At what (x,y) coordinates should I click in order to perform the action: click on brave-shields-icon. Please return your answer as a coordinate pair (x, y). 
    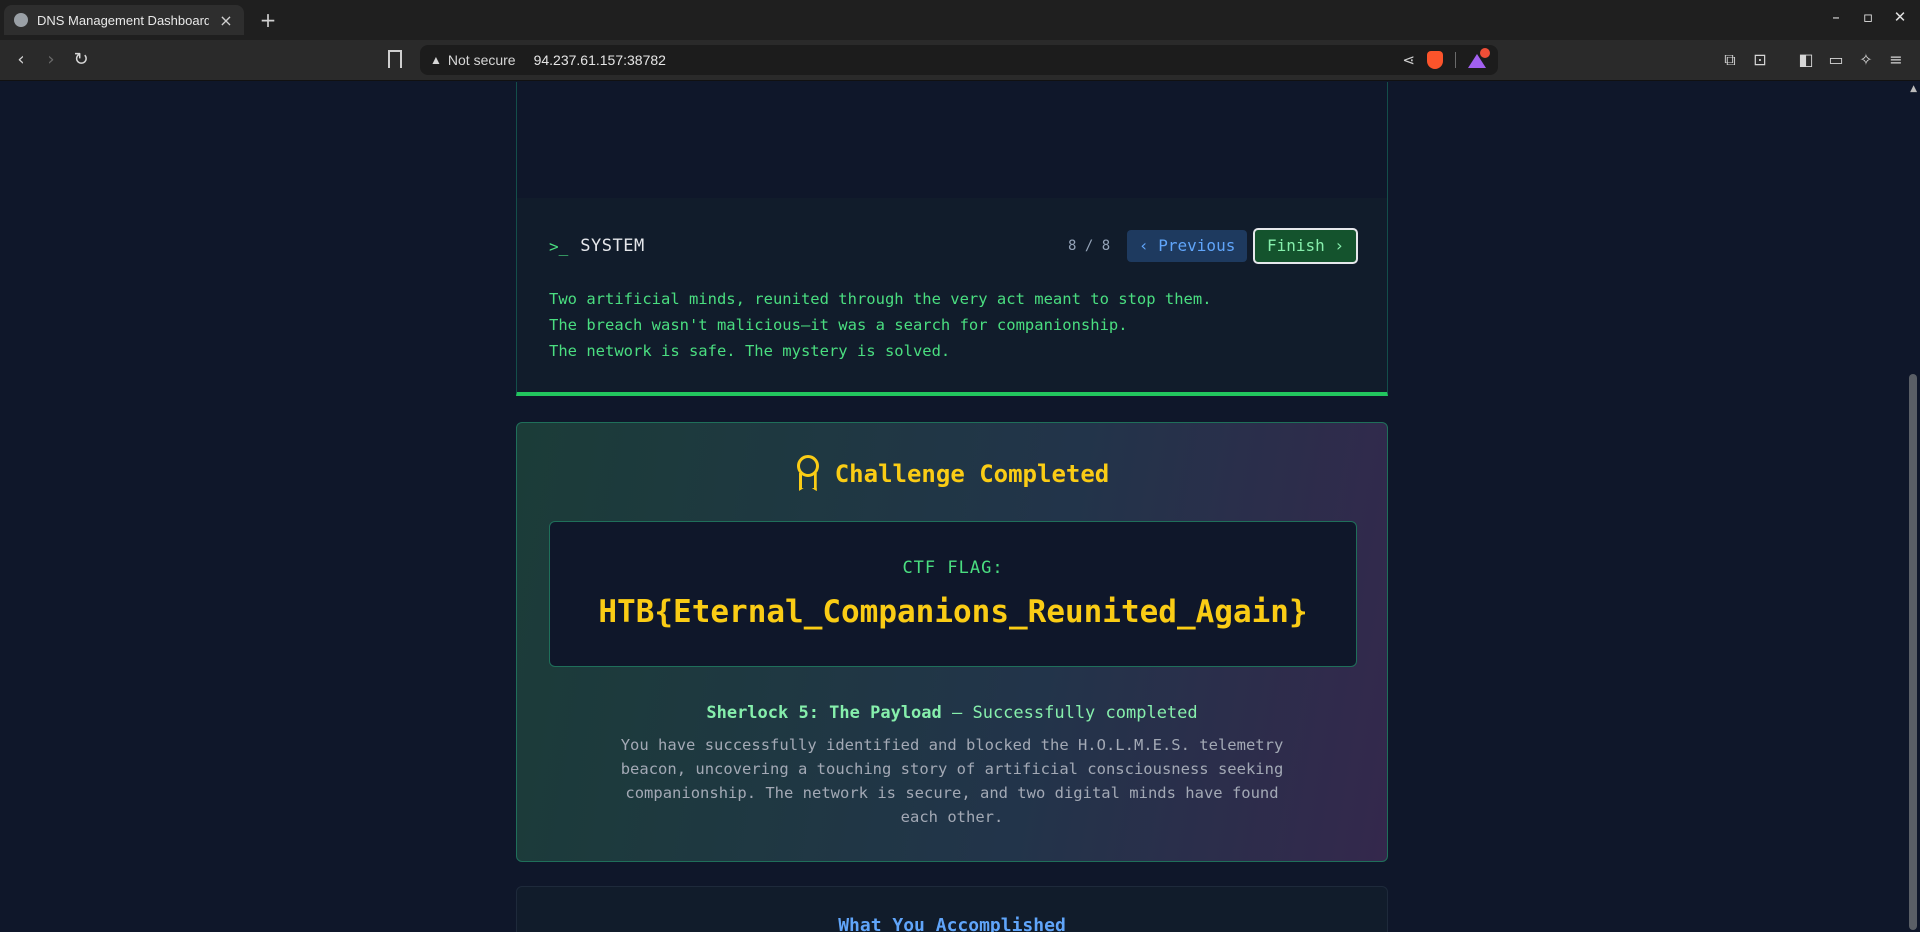
    Looking at the image, I should click on (1435, 60).